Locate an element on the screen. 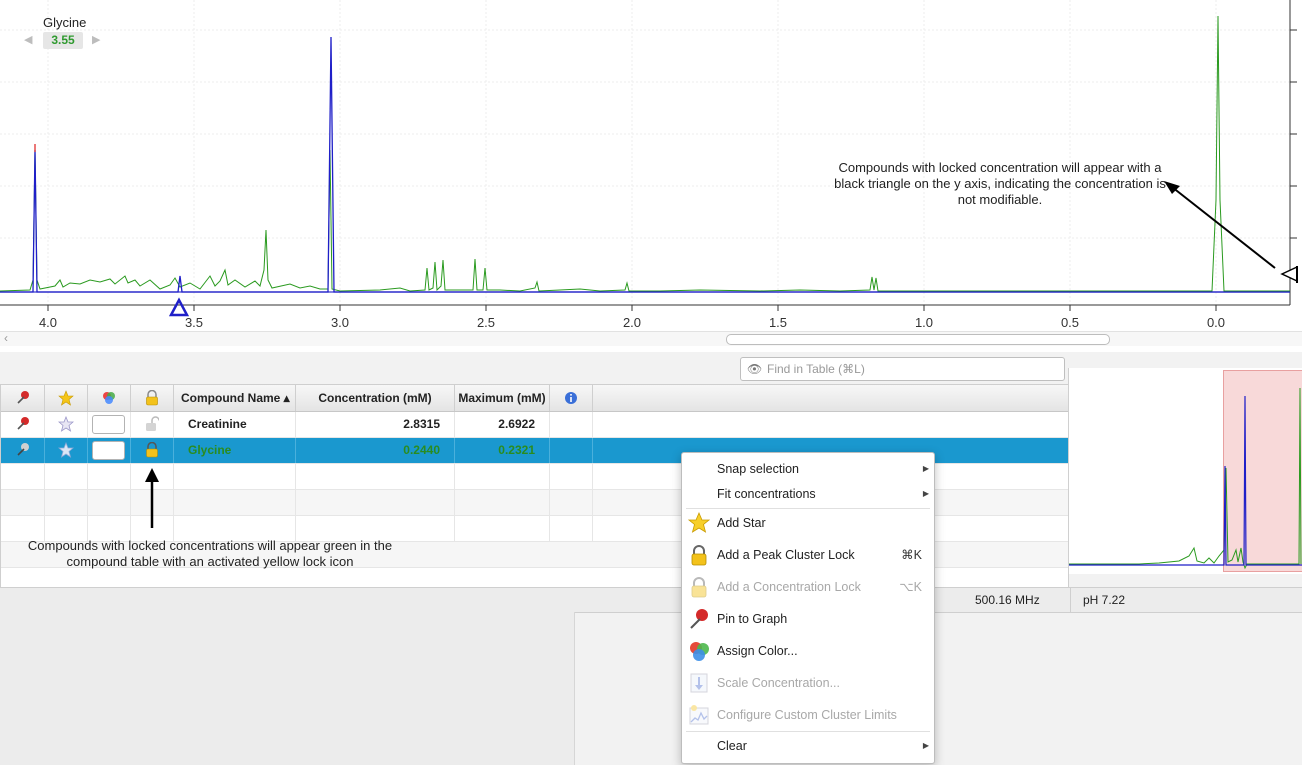  pin-column-header is located at coordinates (23, 398).